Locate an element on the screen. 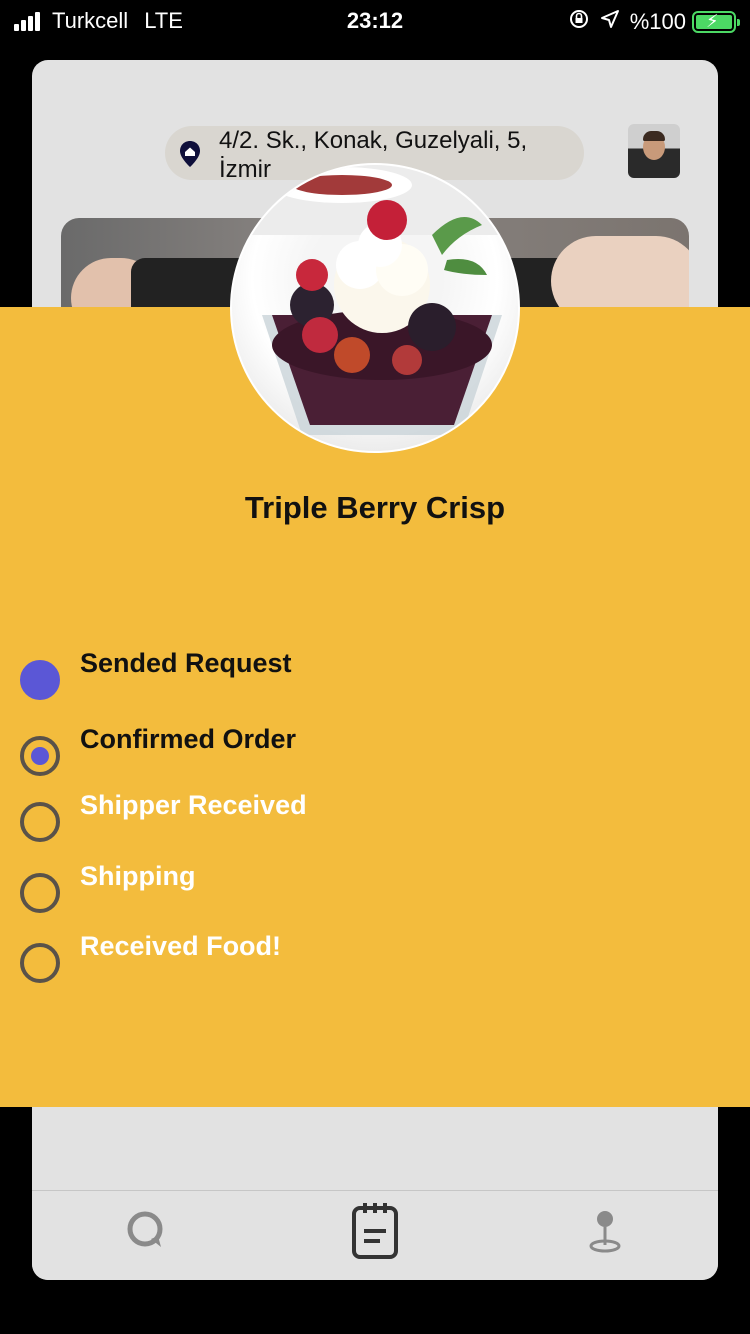 Image resolution: width=750 pixels, height=1334 pixels. tab-bar is located at coordinates (375, 1235).